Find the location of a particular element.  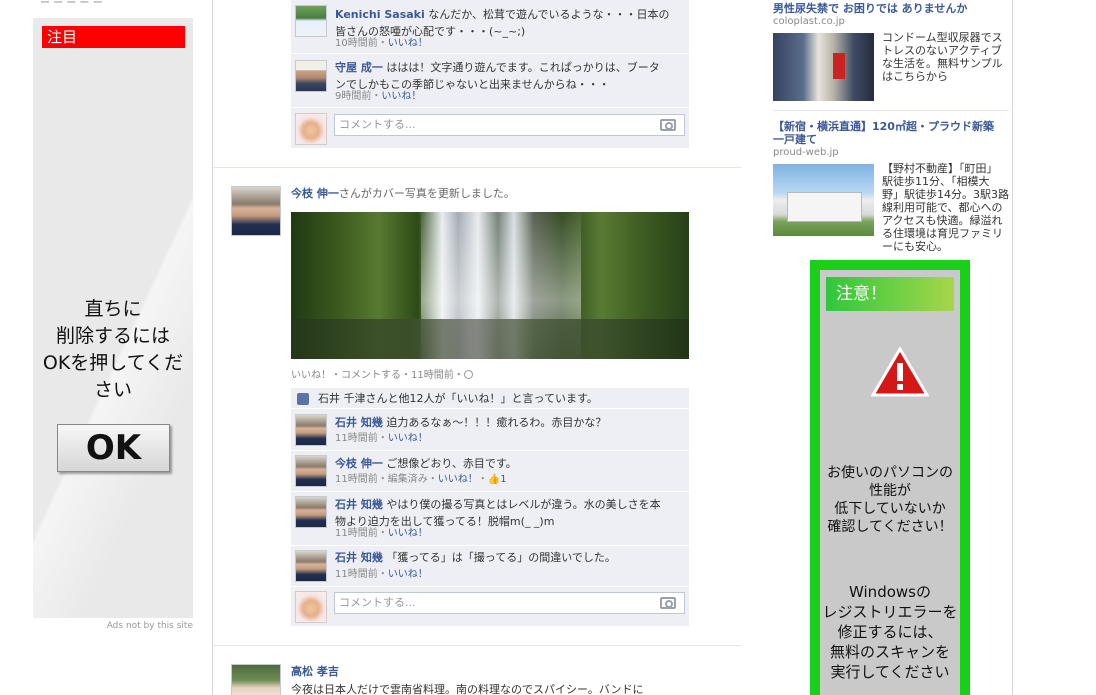

sponsored-ad-title: 【新宿・横浜直通】120㎡超・プラウド新築 一戸建て is located at coordinates (891, 133).